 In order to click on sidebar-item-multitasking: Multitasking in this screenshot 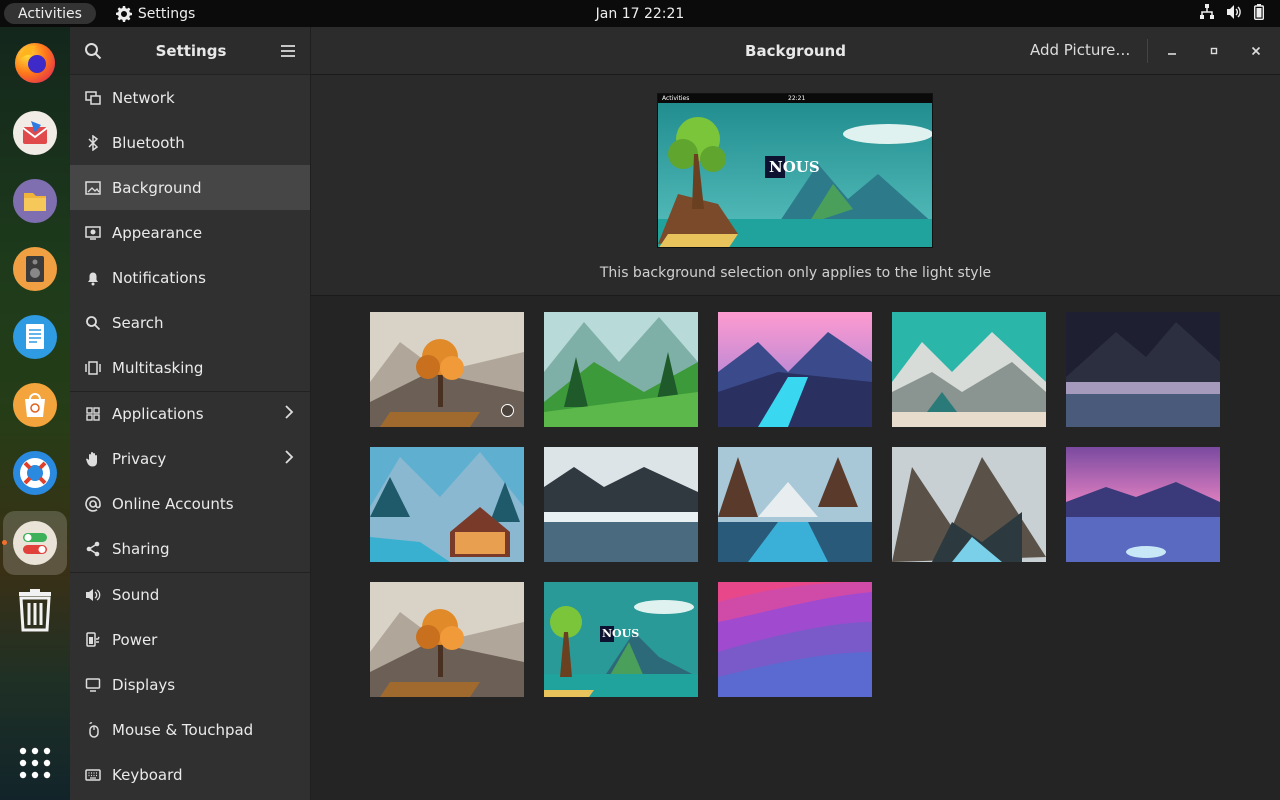, I will do `click(190, 367)`.